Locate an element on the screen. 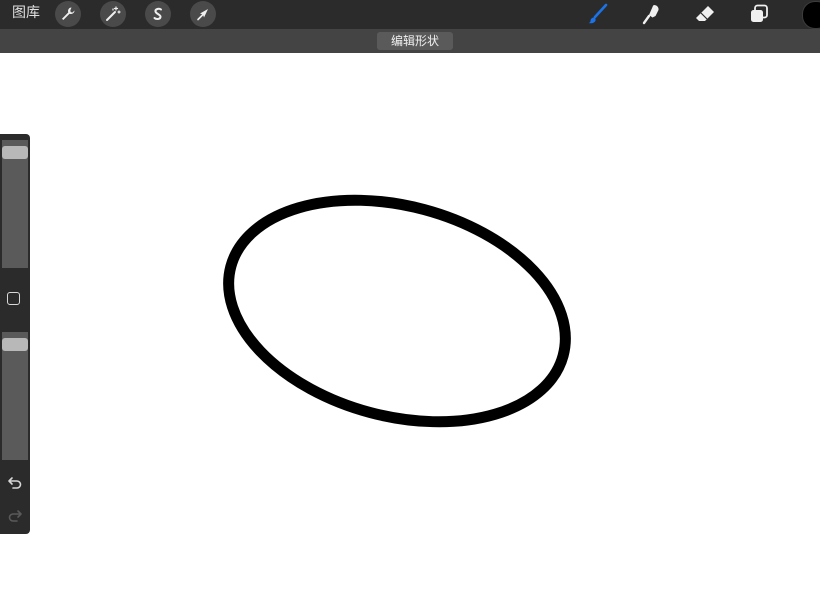 Image resolution: width=820 pixels, height=601 pixels. opacity-handle is located at coordinates (15, 344).